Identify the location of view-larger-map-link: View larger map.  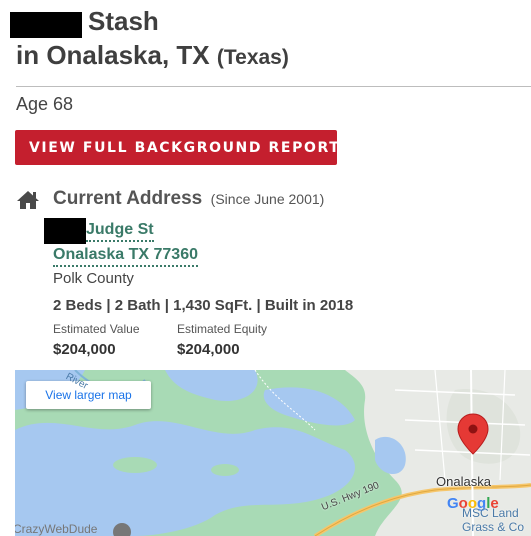
(88, 395).